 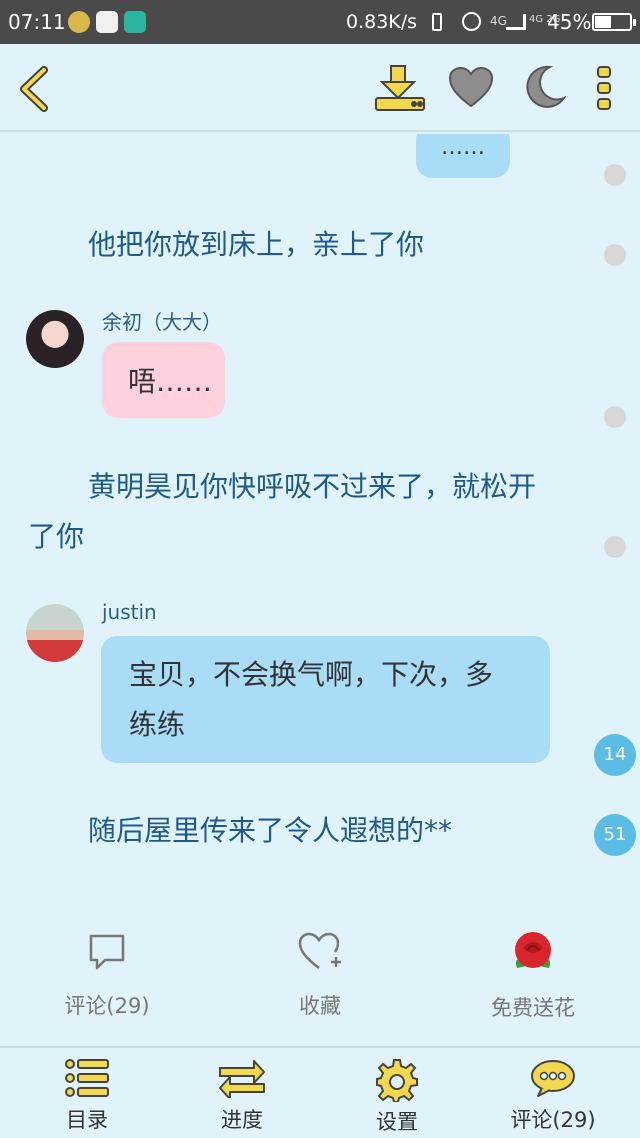 What do you see at coordinates (56, 536) in the screenshot?
I see `narration-line: 了你` at bounding box center [56, 536].